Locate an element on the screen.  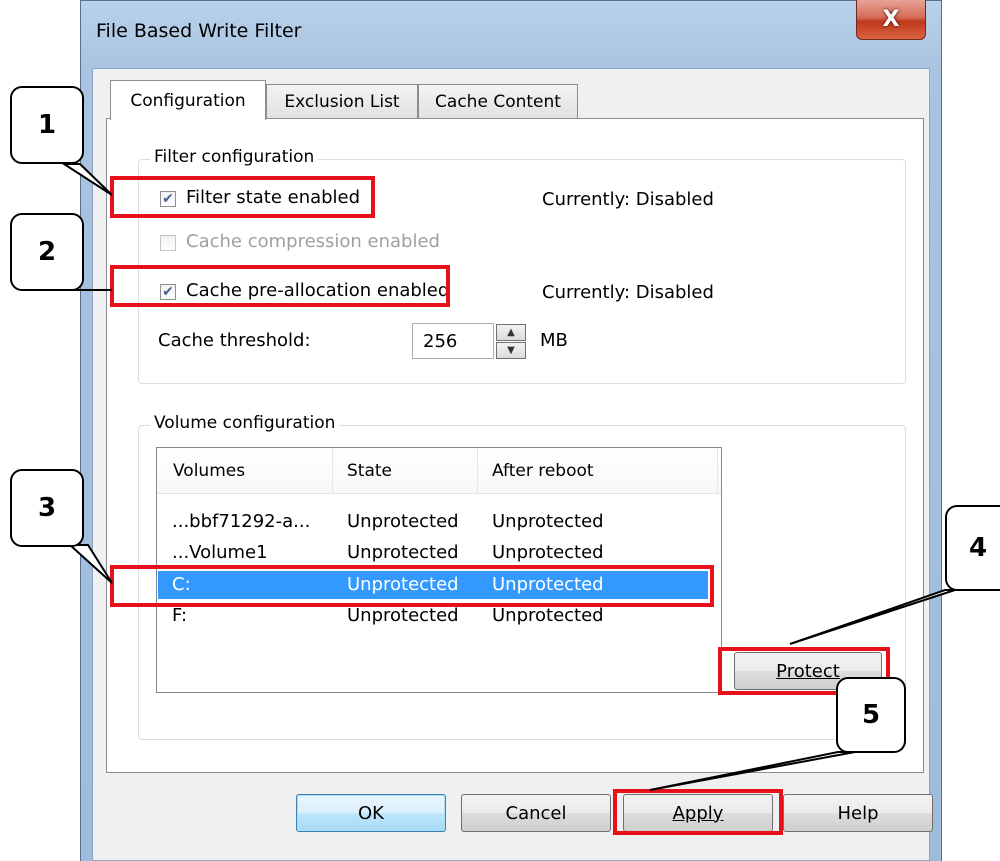
tab-configuration: Configuration is located at coordinates (188, 100).